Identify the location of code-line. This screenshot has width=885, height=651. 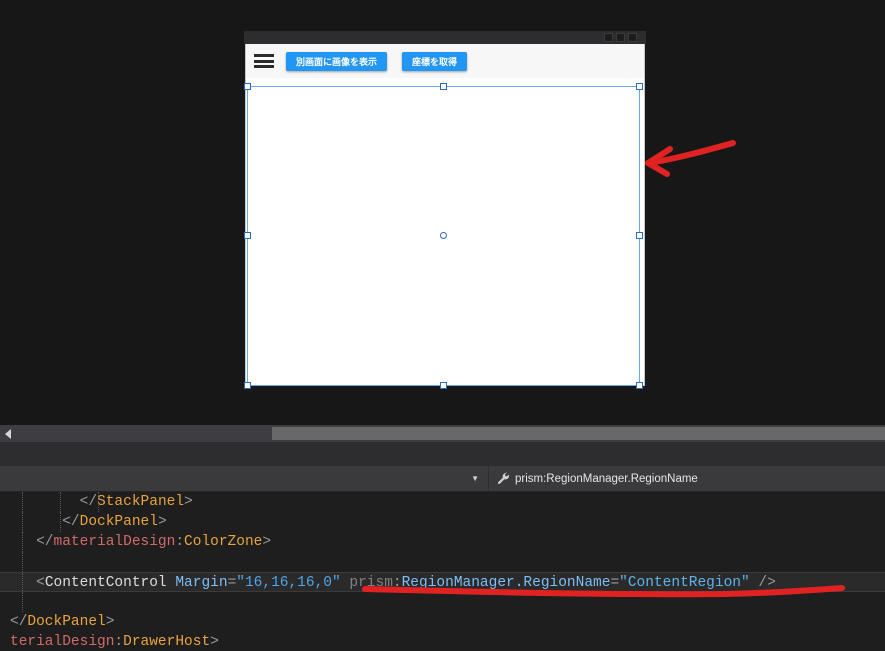
(442, 562).